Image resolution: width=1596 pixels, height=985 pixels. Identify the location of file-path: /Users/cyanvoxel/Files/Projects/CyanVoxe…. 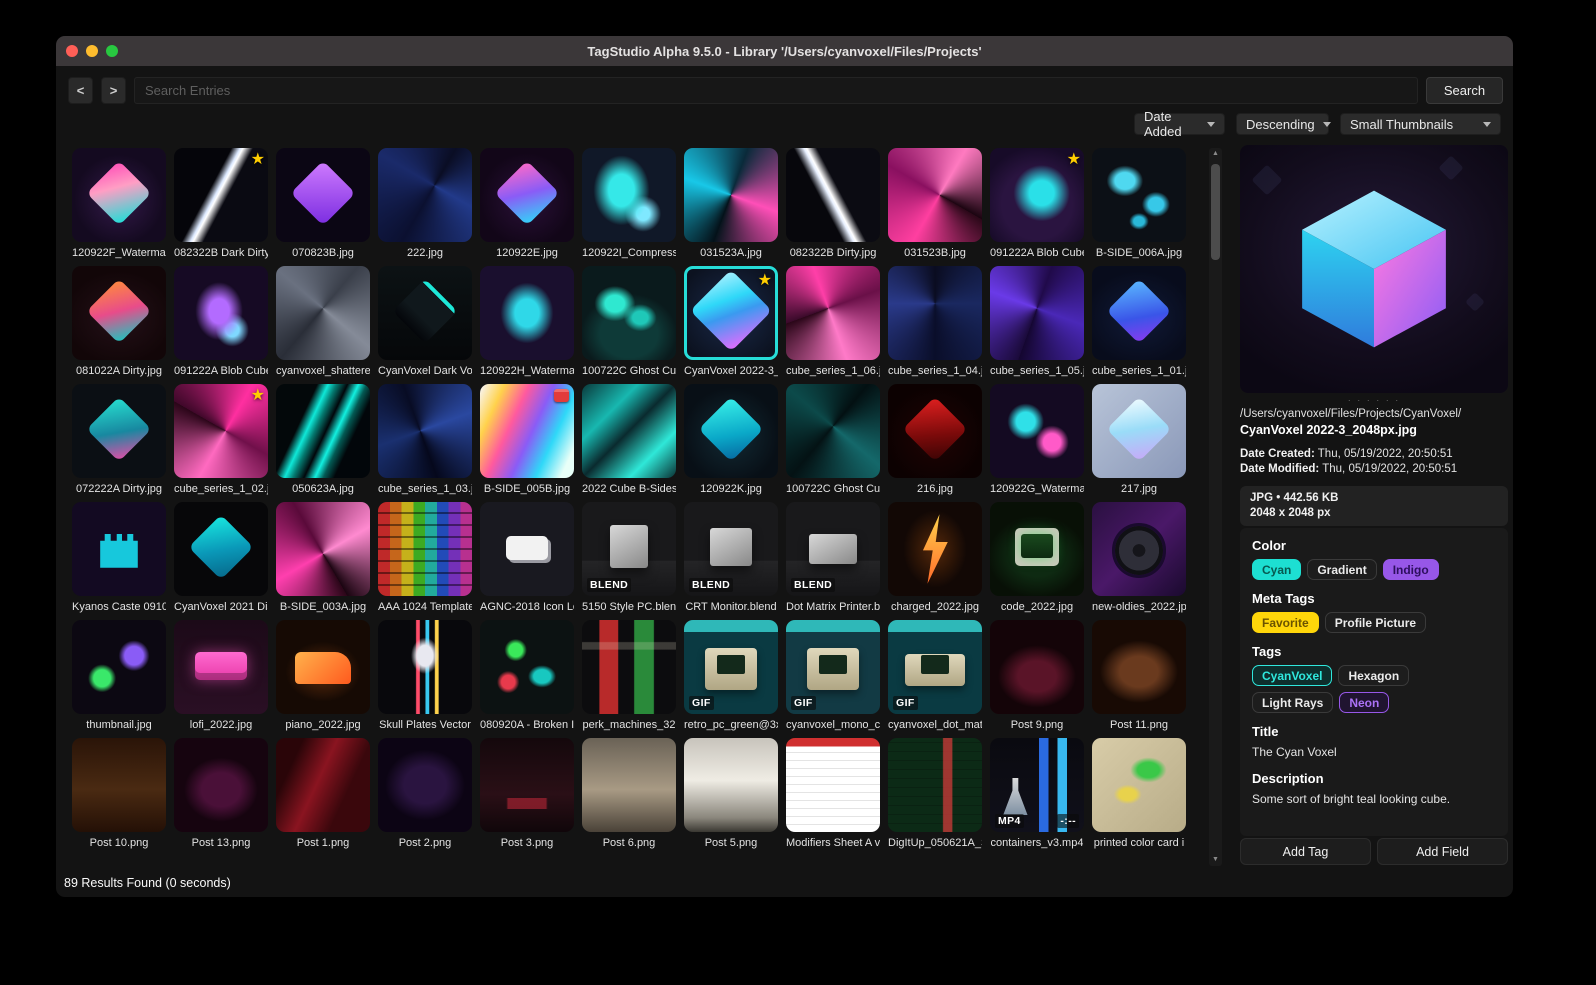
(1374, 414).